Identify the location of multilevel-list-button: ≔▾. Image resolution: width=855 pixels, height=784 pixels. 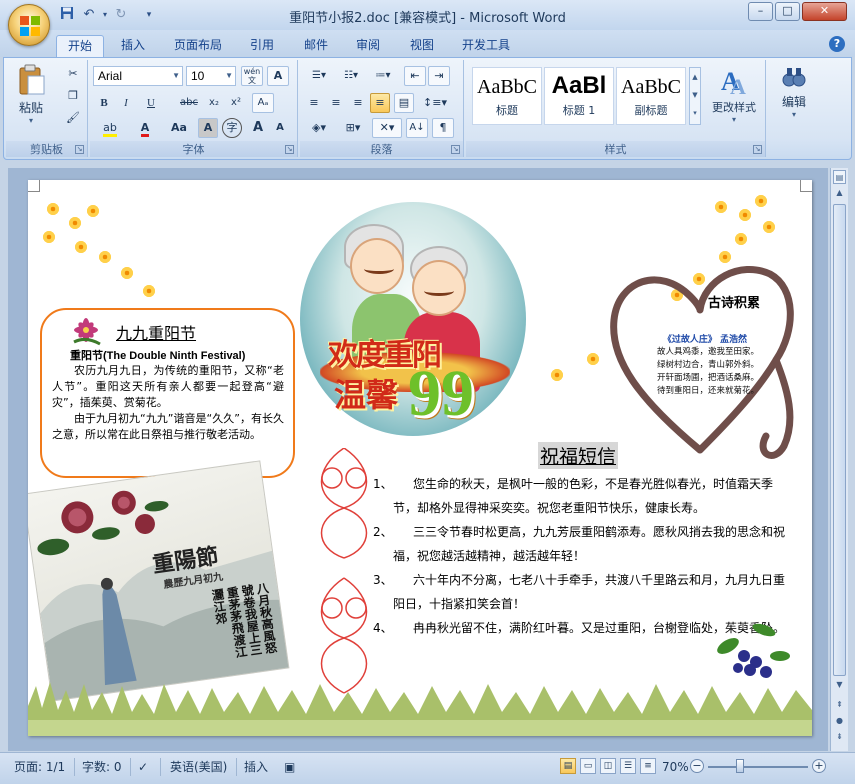
(383, 76).